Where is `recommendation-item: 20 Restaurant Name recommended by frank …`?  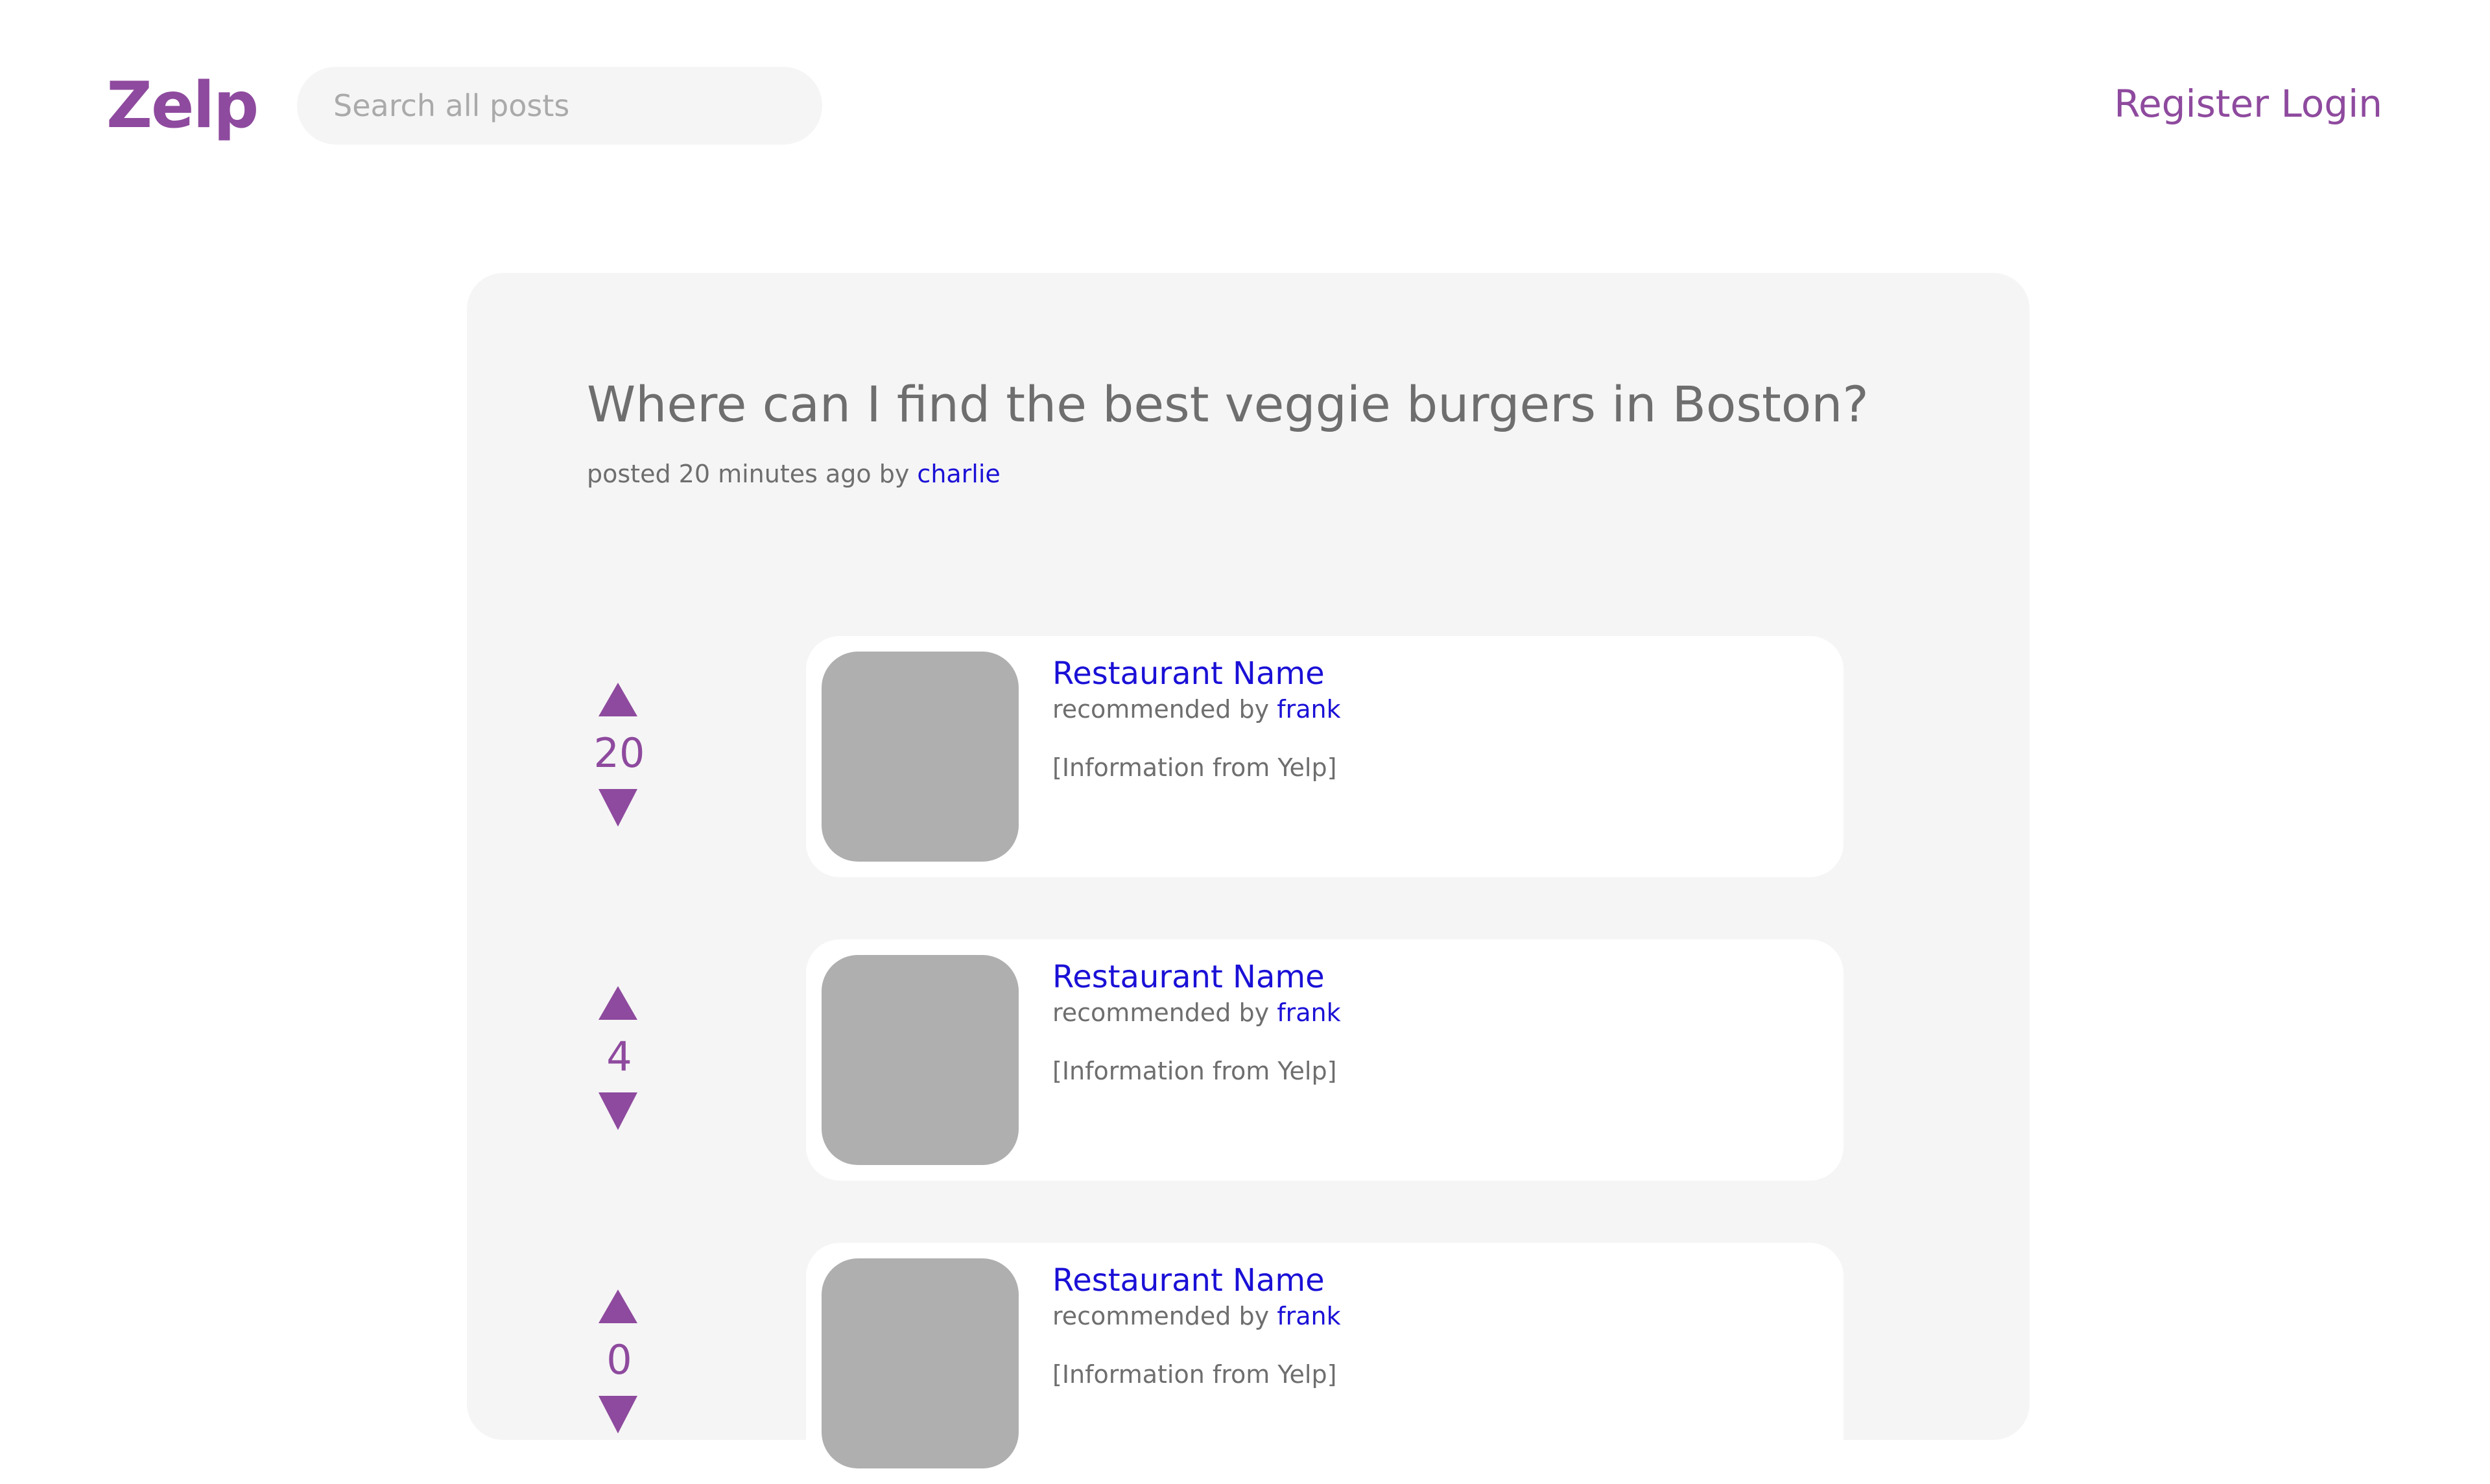 recommendation-item: 20 Restaurant Name recommended by frank … is located at coordinates (1215, 756).